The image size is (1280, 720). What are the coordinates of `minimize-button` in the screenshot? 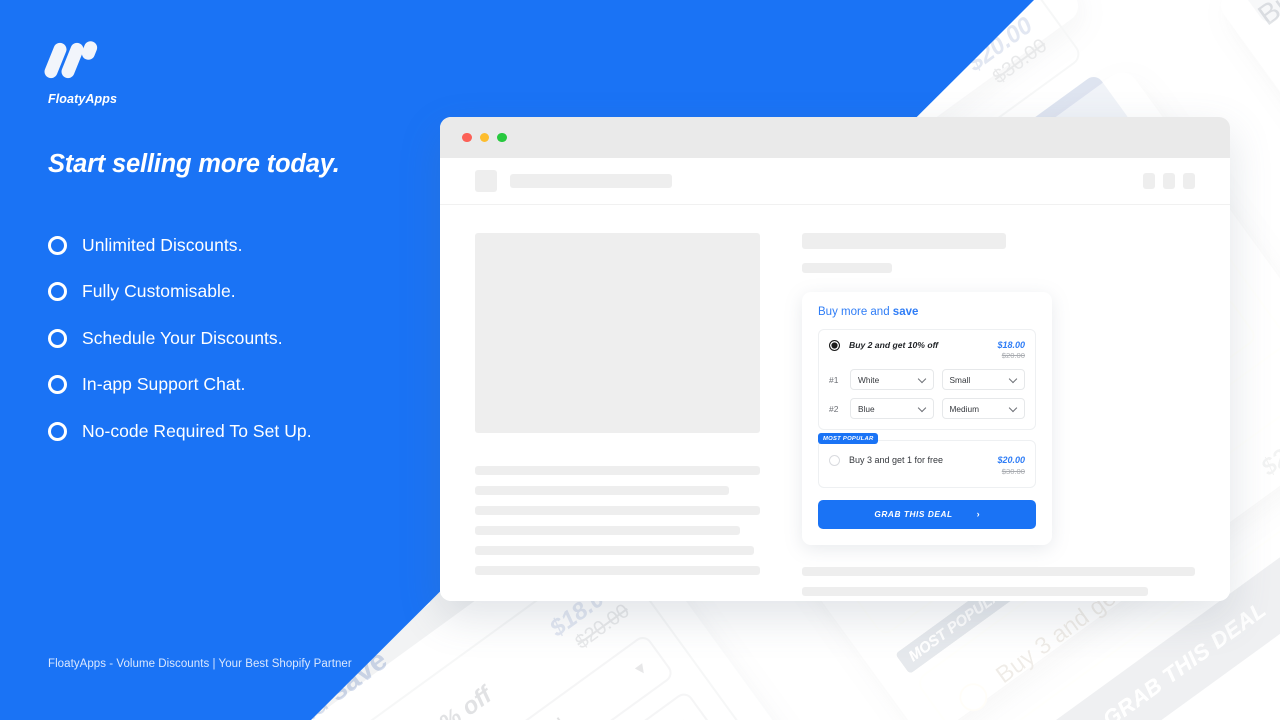 It's located at (484, 137).